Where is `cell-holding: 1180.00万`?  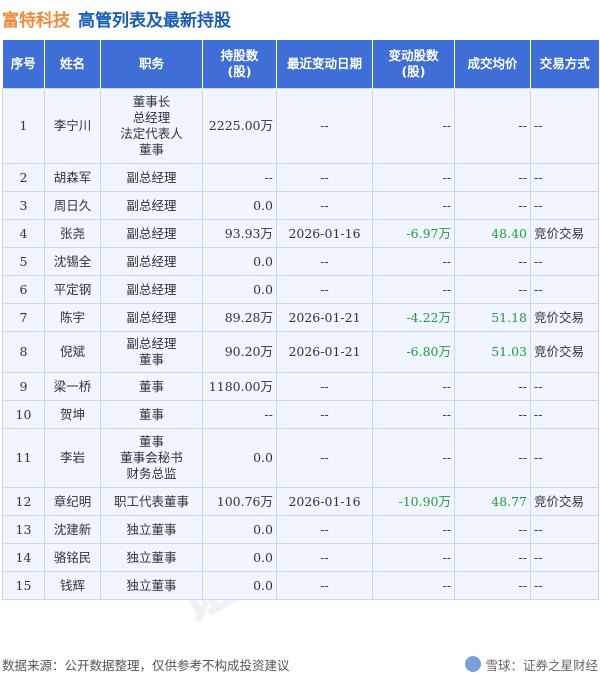
cell-holding: 1180.00万 is located at coordinates (239, 386).